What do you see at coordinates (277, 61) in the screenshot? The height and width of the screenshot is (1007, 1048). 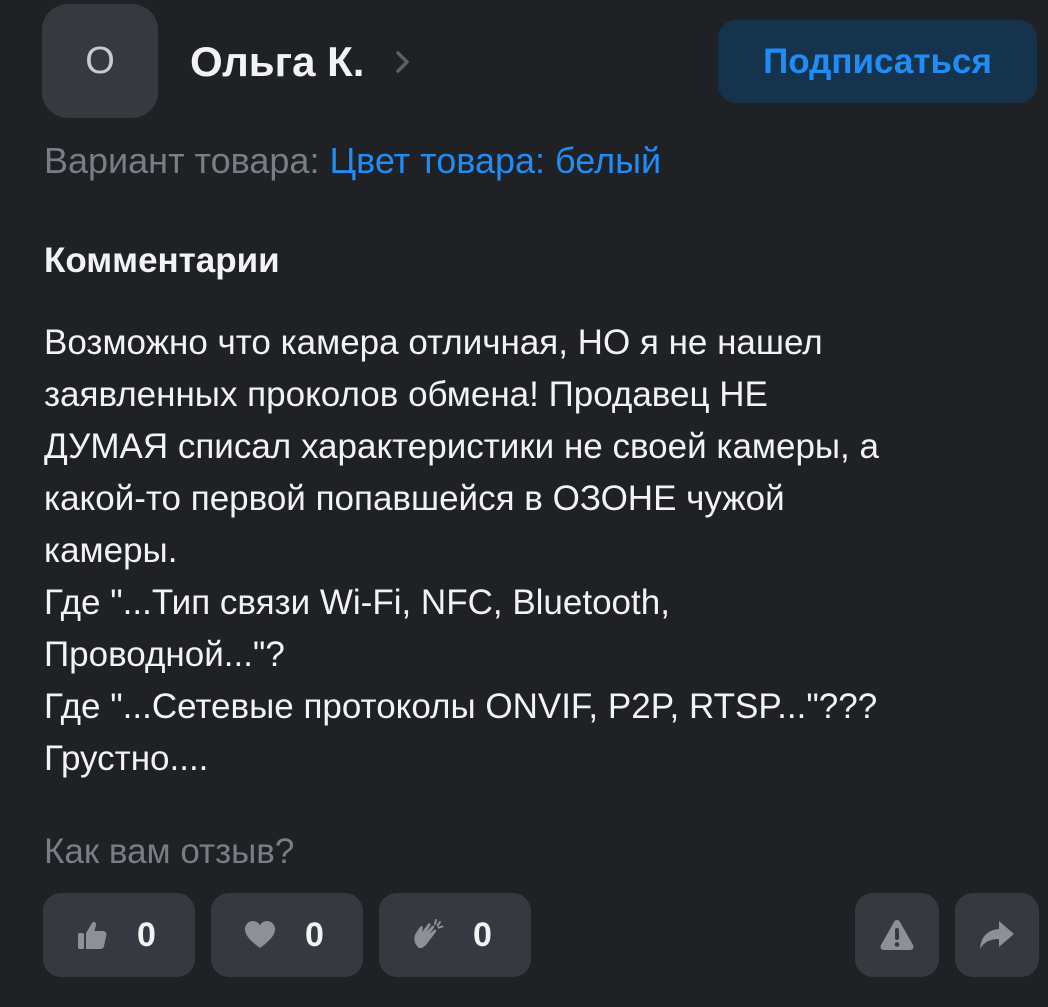 I see `author-name: Ольга К.` at bounding box center [277, 61].